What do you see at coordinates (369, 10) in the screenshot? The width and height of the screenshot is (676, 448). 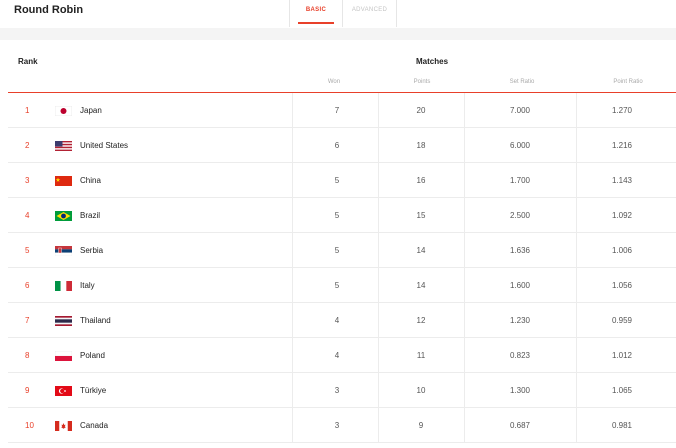 I see `tab-advanced-label: ADVANCED` at bounding box center [369, 10].